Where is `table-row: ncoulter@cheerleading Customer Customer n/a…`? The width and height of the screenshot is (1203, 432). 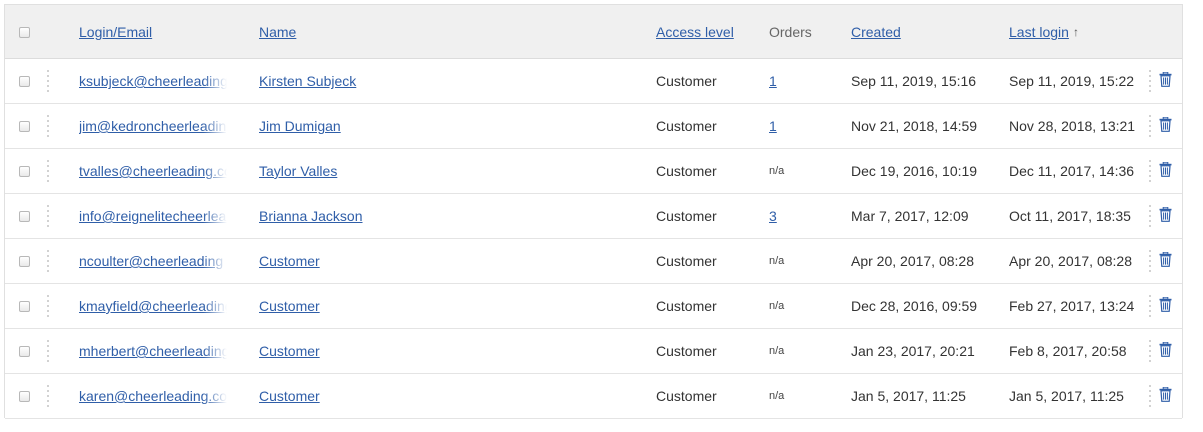
table-row: ncoulter@cheerleading Customer Customer n/a… is located at coordinates (593, 261).